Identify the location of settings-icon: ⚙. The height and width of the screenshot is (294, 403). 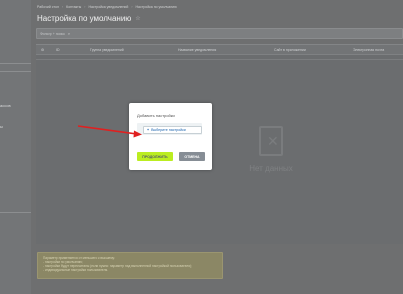
(42, 50).